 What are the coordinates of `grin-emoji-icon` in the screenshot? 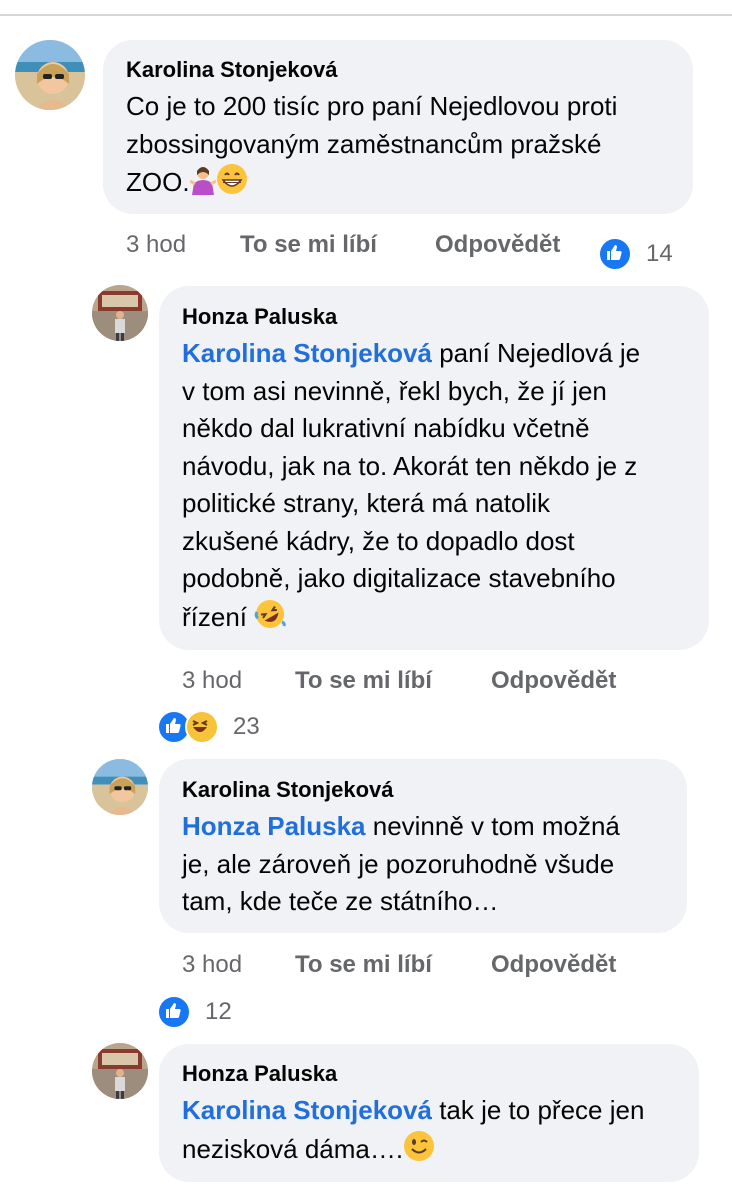 It's located at (232, 184).